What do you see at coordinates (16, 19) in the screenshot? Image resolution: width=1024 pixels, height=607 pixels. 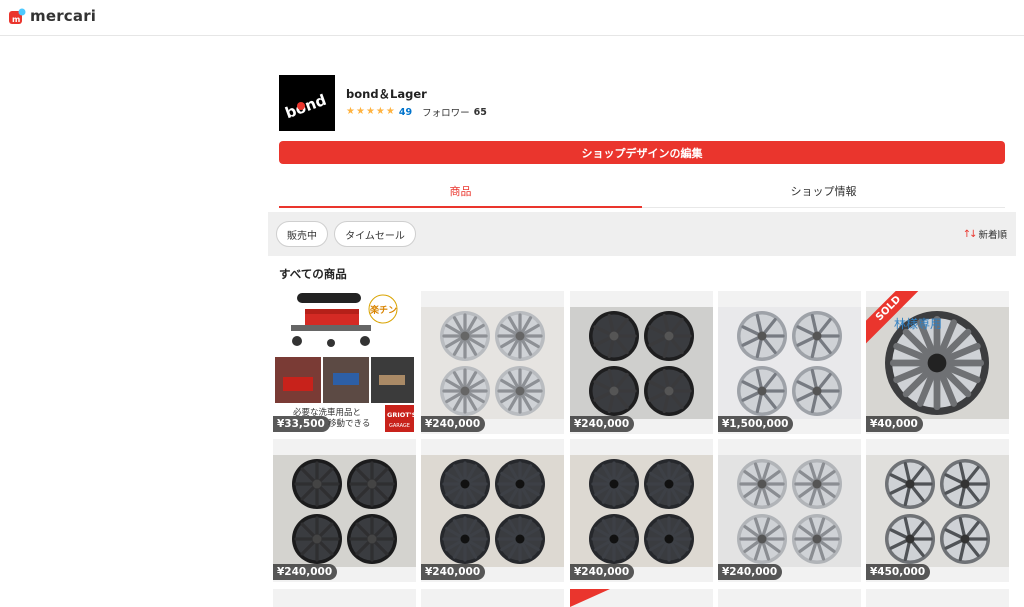 I see `svg-text: m` at bounding box center [16, 19].